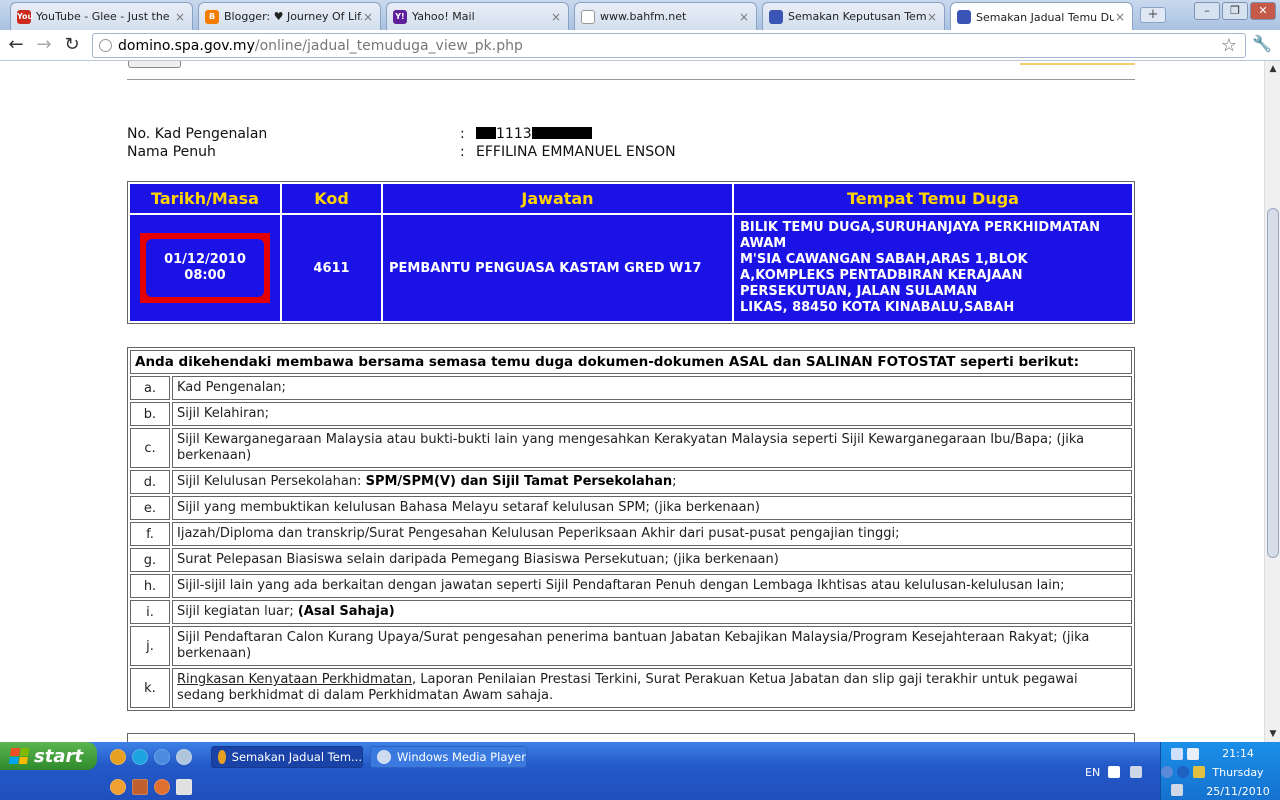  I want to click on back-arrow-icon: ←, so click(16, 45).